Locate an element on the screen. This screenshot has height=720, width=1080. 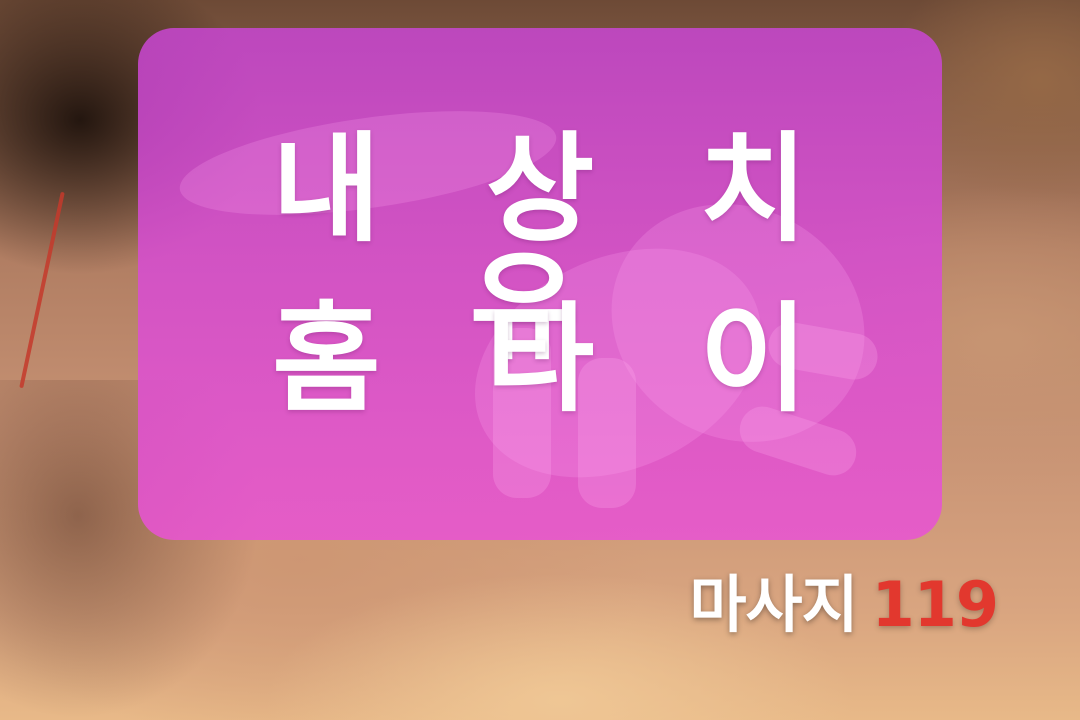
brand-text: 마사지 is located at coordinates (773, 604).